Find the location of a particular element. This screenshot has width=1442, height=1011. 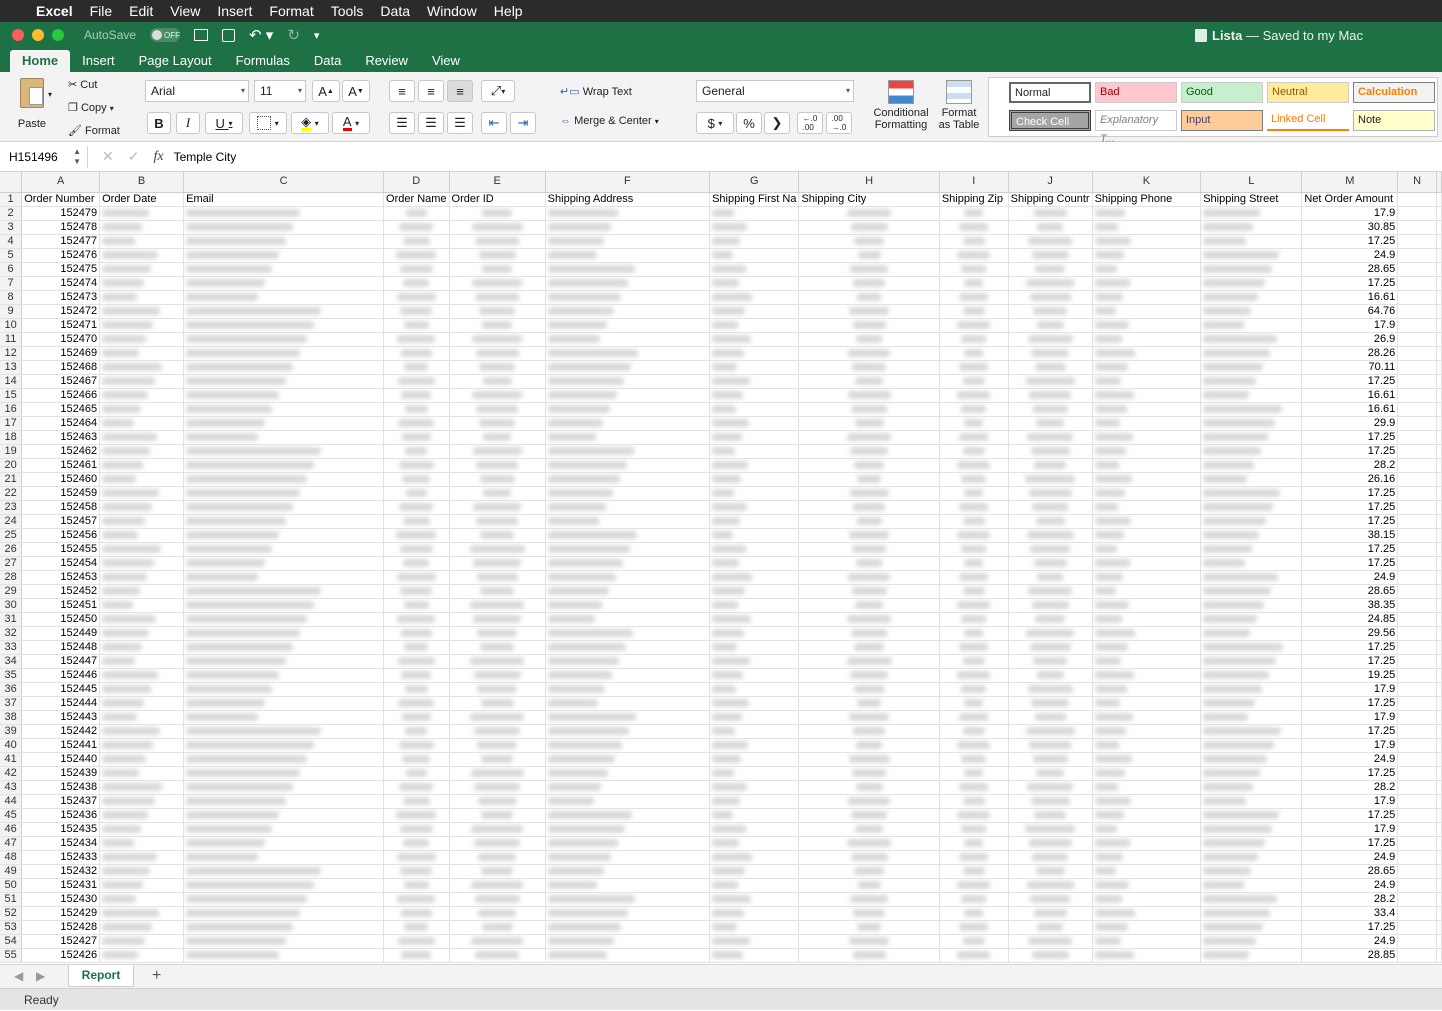

row-header: 13 is located at coordinates (11, 367).